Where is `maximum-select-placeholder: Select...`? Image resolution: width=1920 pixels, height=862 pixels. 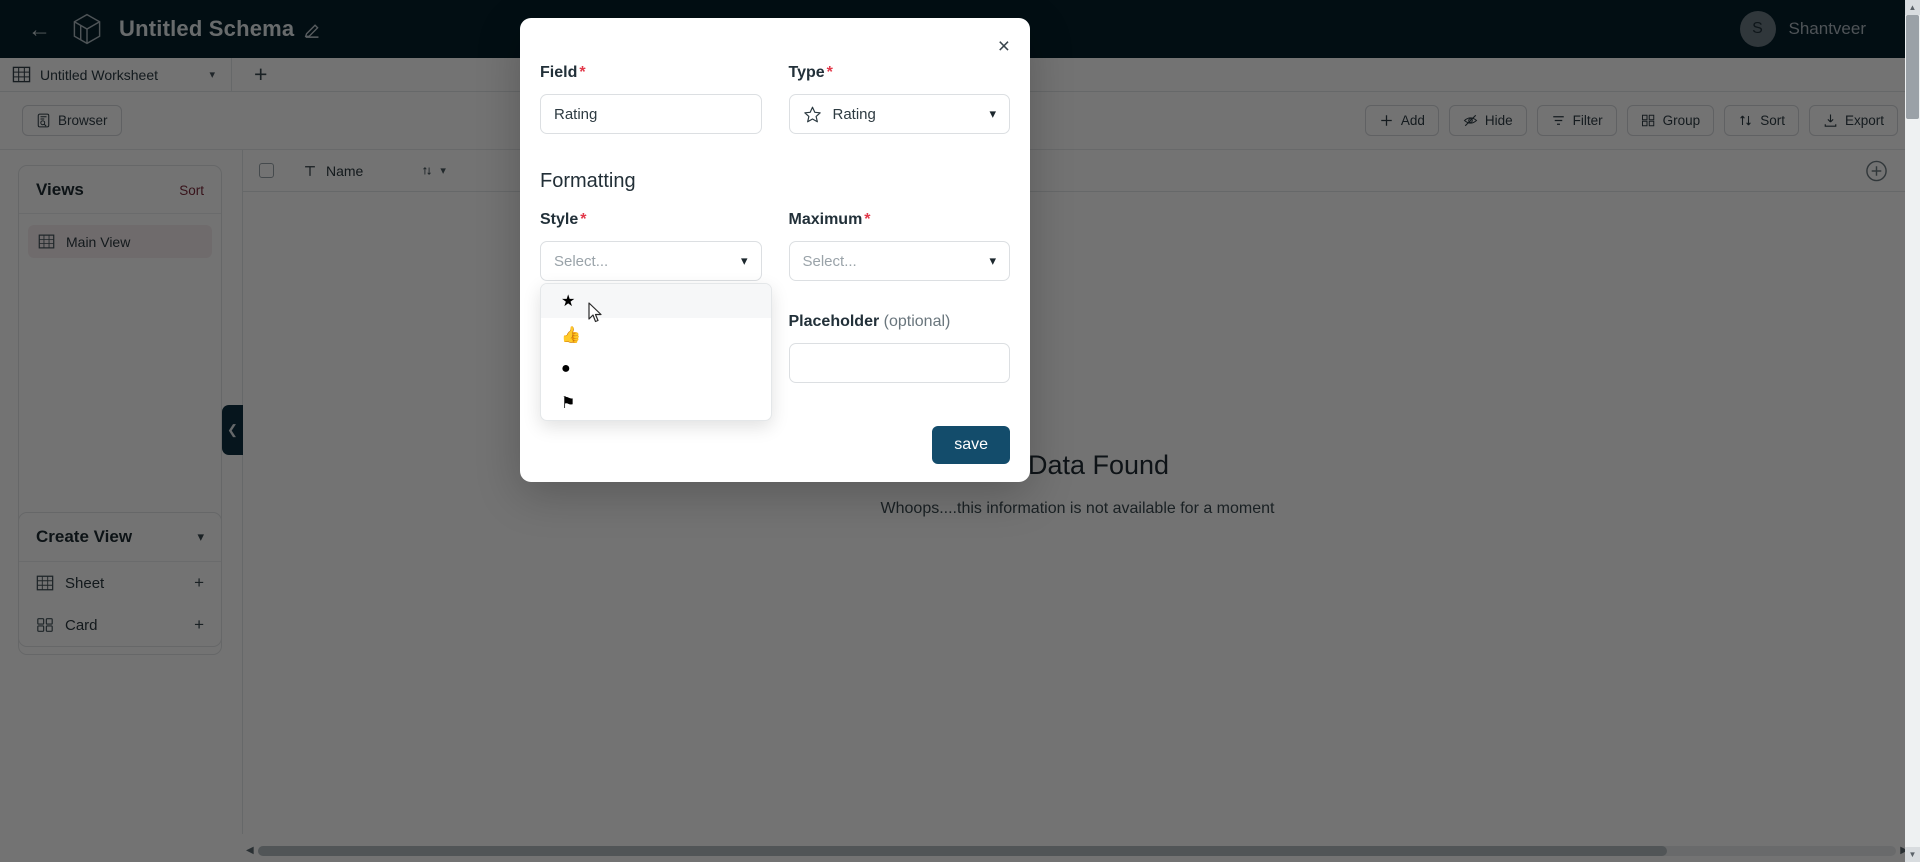 maximum-select-placeholder: Select... is located at coordinates (829, 261).